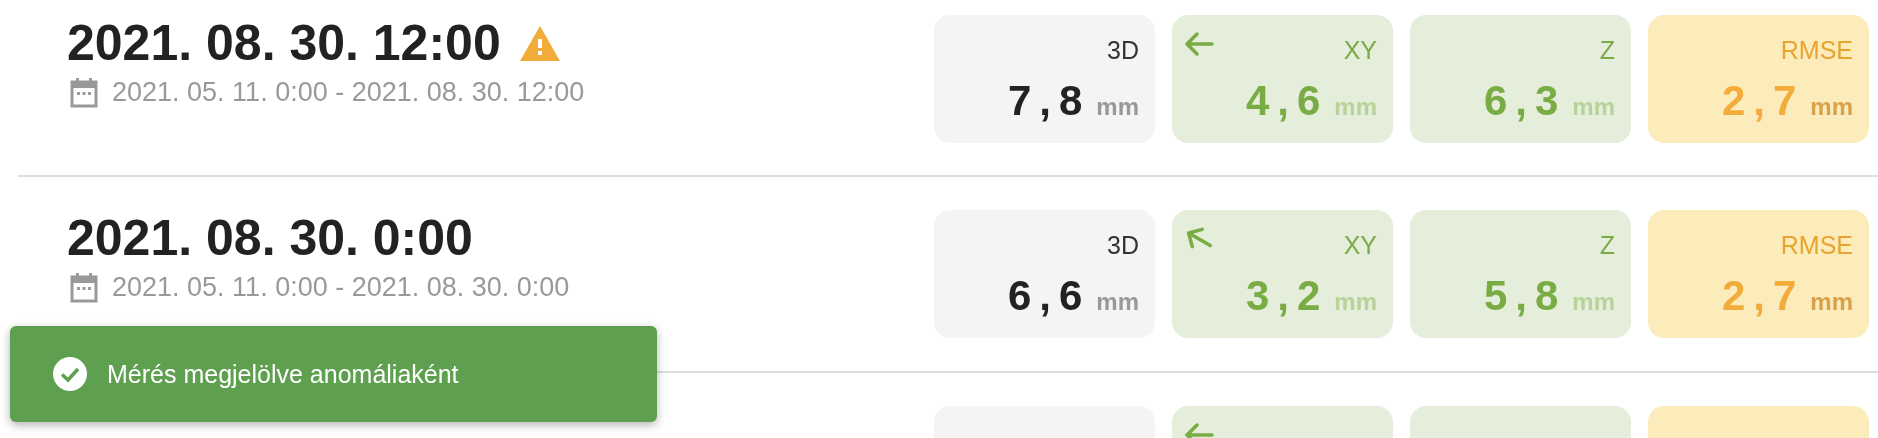  I want to click on measurement-value: 4,6, so click(1287, 101).